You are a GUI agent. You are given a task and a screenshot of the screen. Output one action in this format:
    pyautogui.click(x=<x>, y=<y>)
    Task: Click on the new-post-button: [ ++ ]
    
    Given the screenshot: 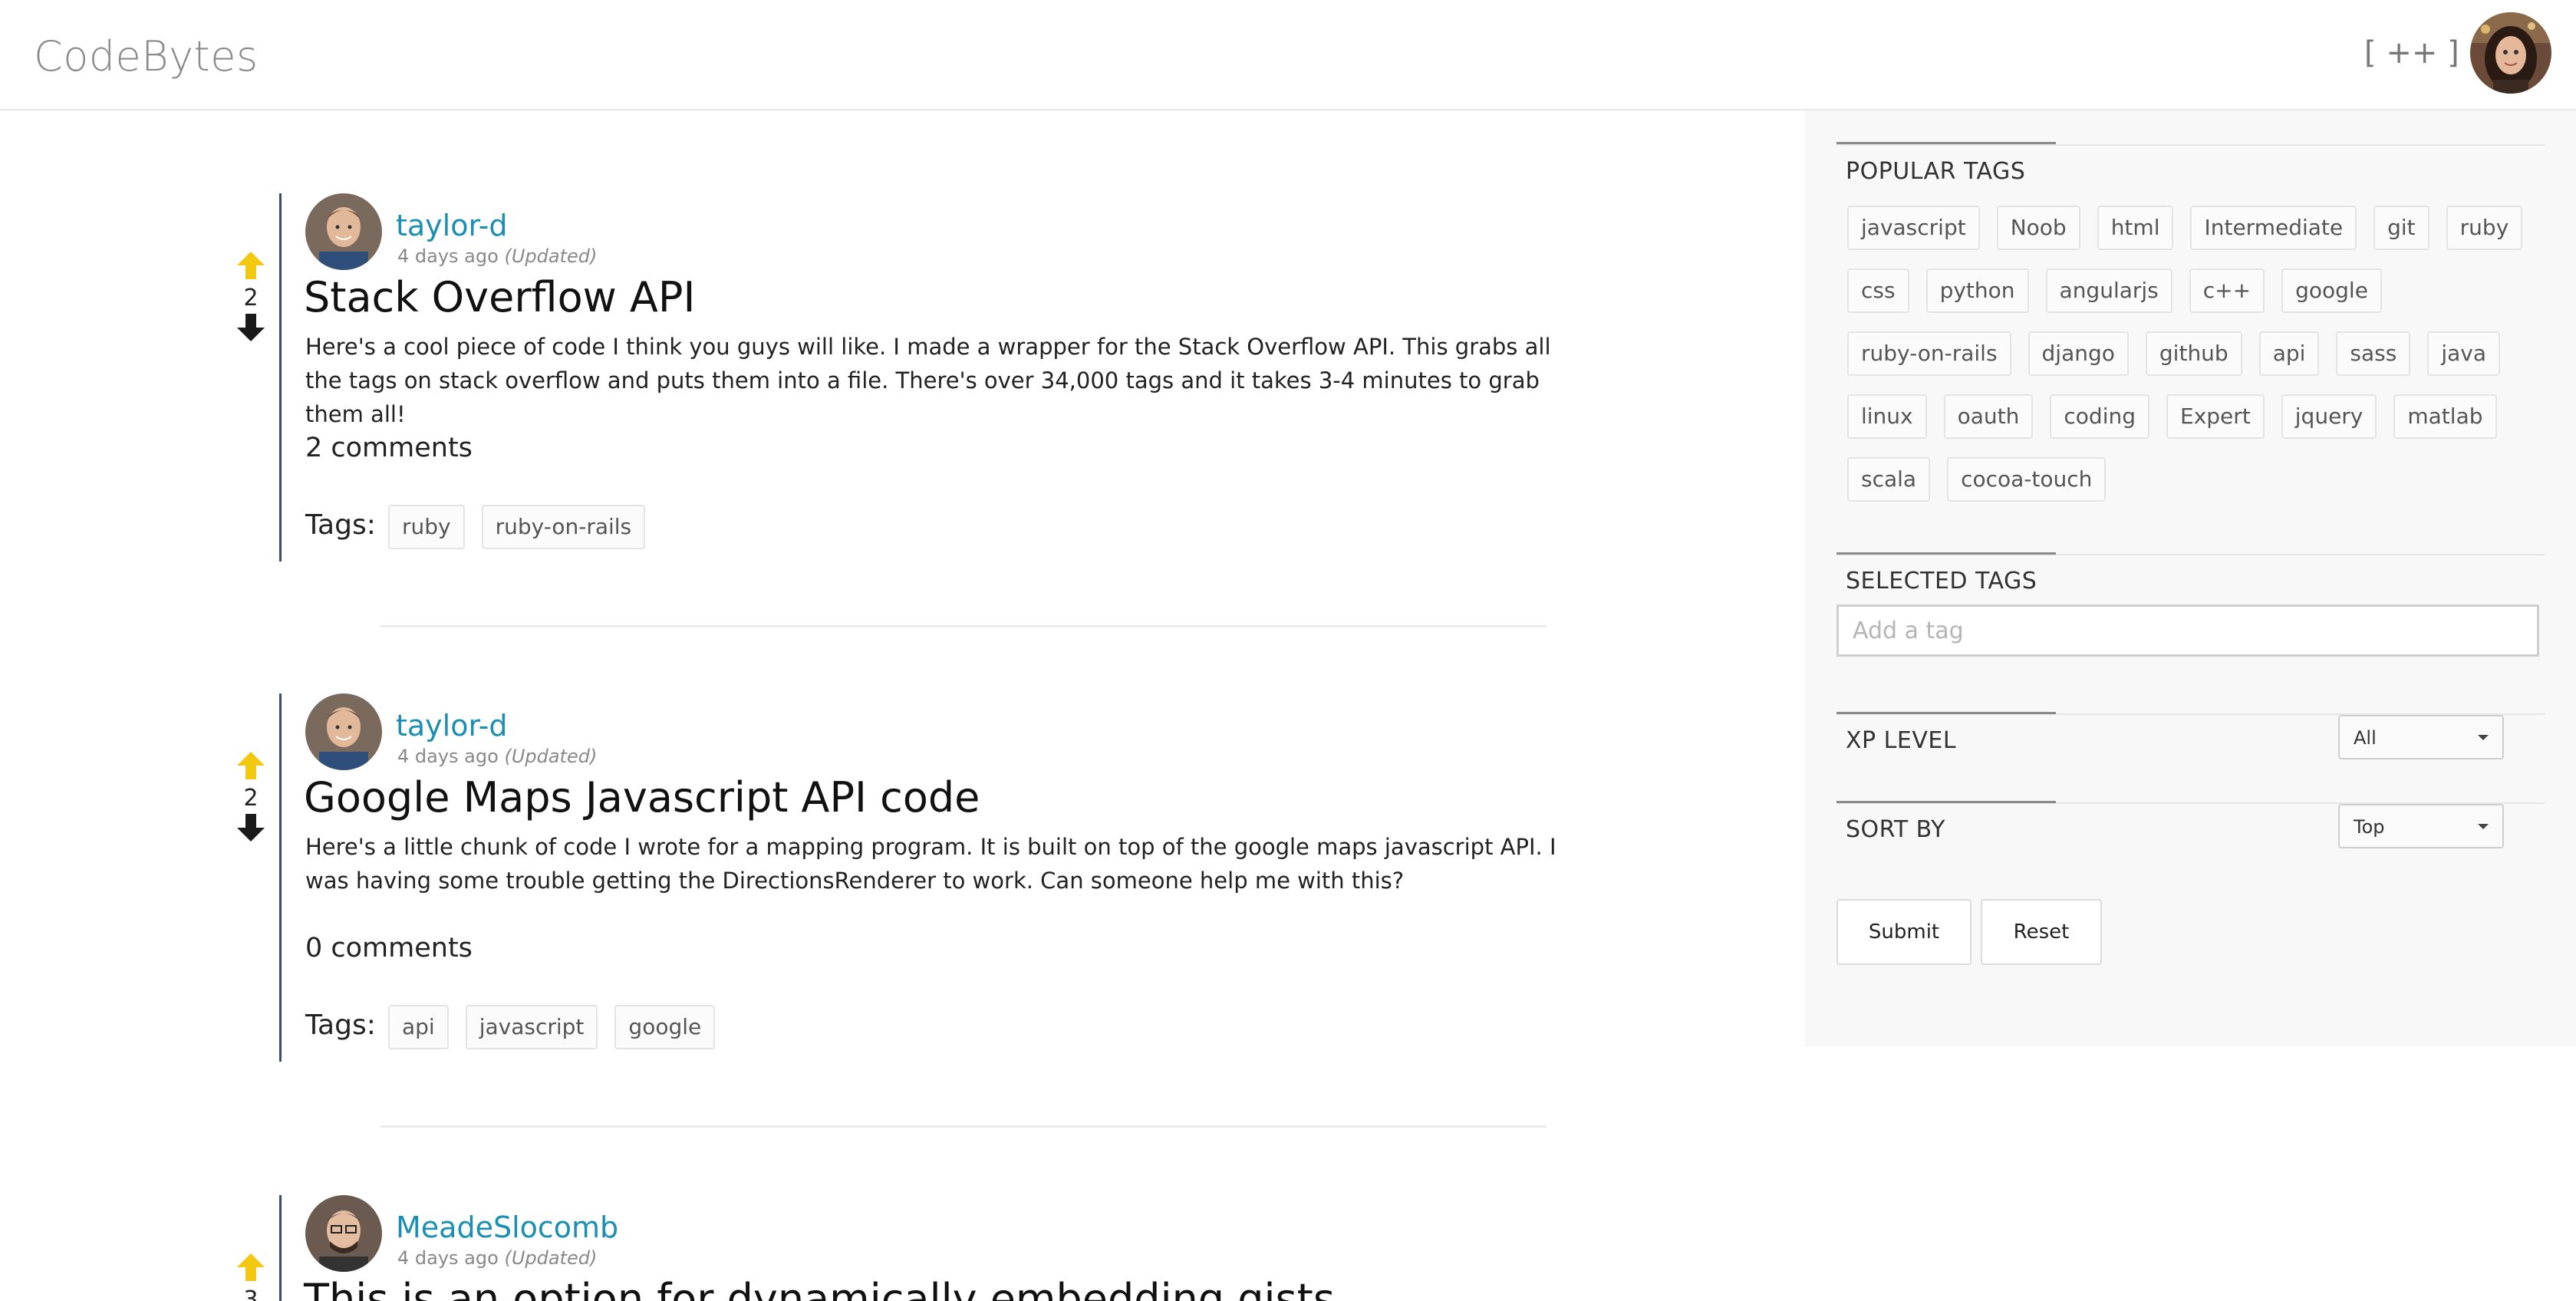 What is the action you would take?
    pyautogui.click(x=2411, y=53)
    